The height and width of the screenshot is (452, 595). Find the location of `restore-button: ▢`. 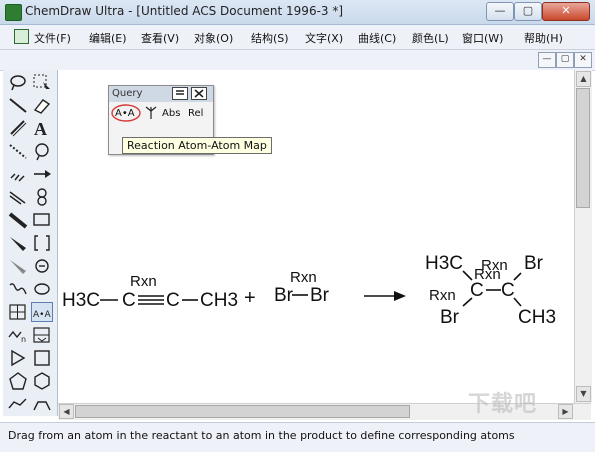

restore-button: ▢ is located at coordinates (528, 11).